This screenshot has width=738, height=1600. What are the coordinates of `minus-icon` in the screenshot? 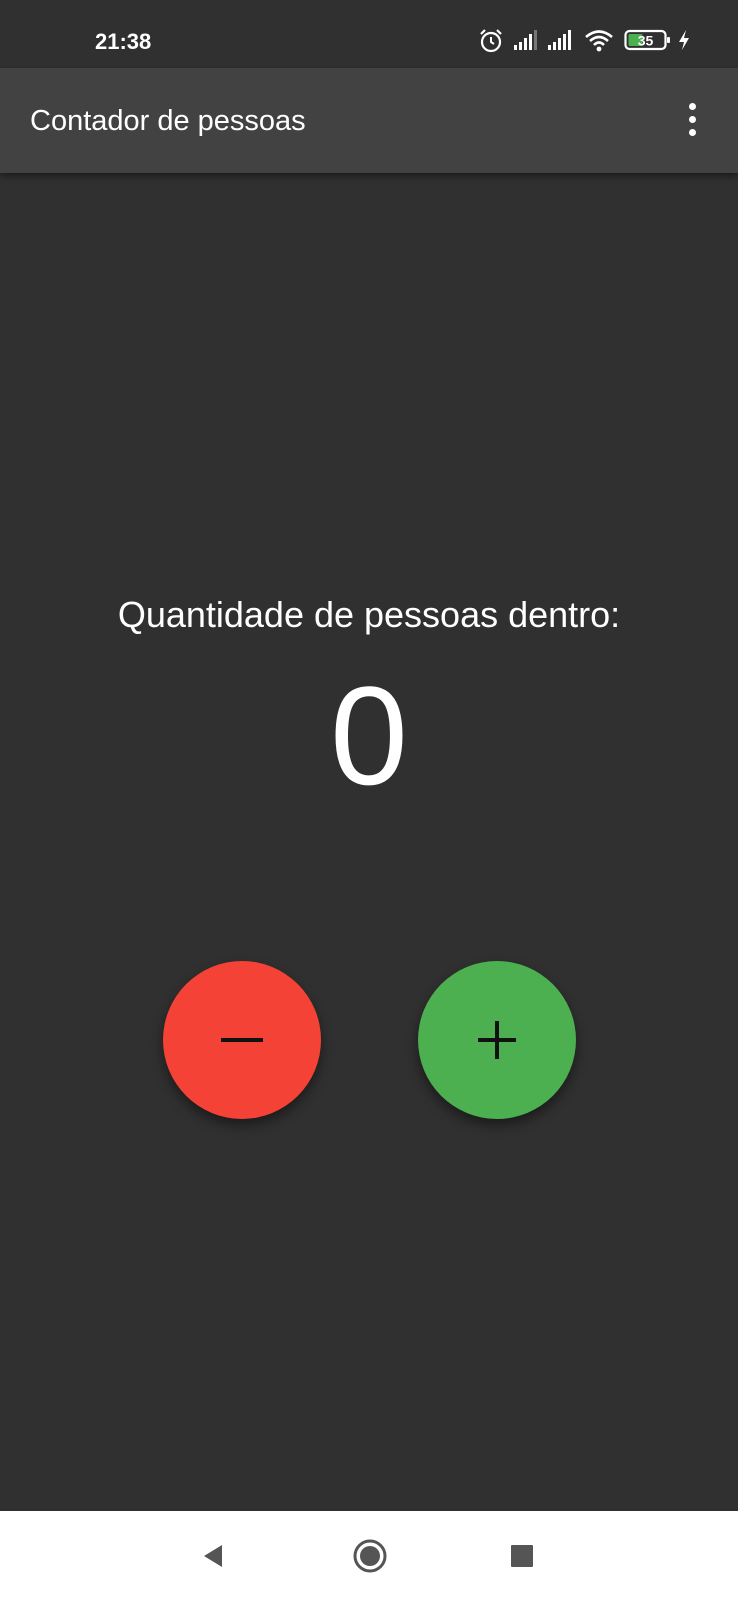 It's located at (242, 1040).